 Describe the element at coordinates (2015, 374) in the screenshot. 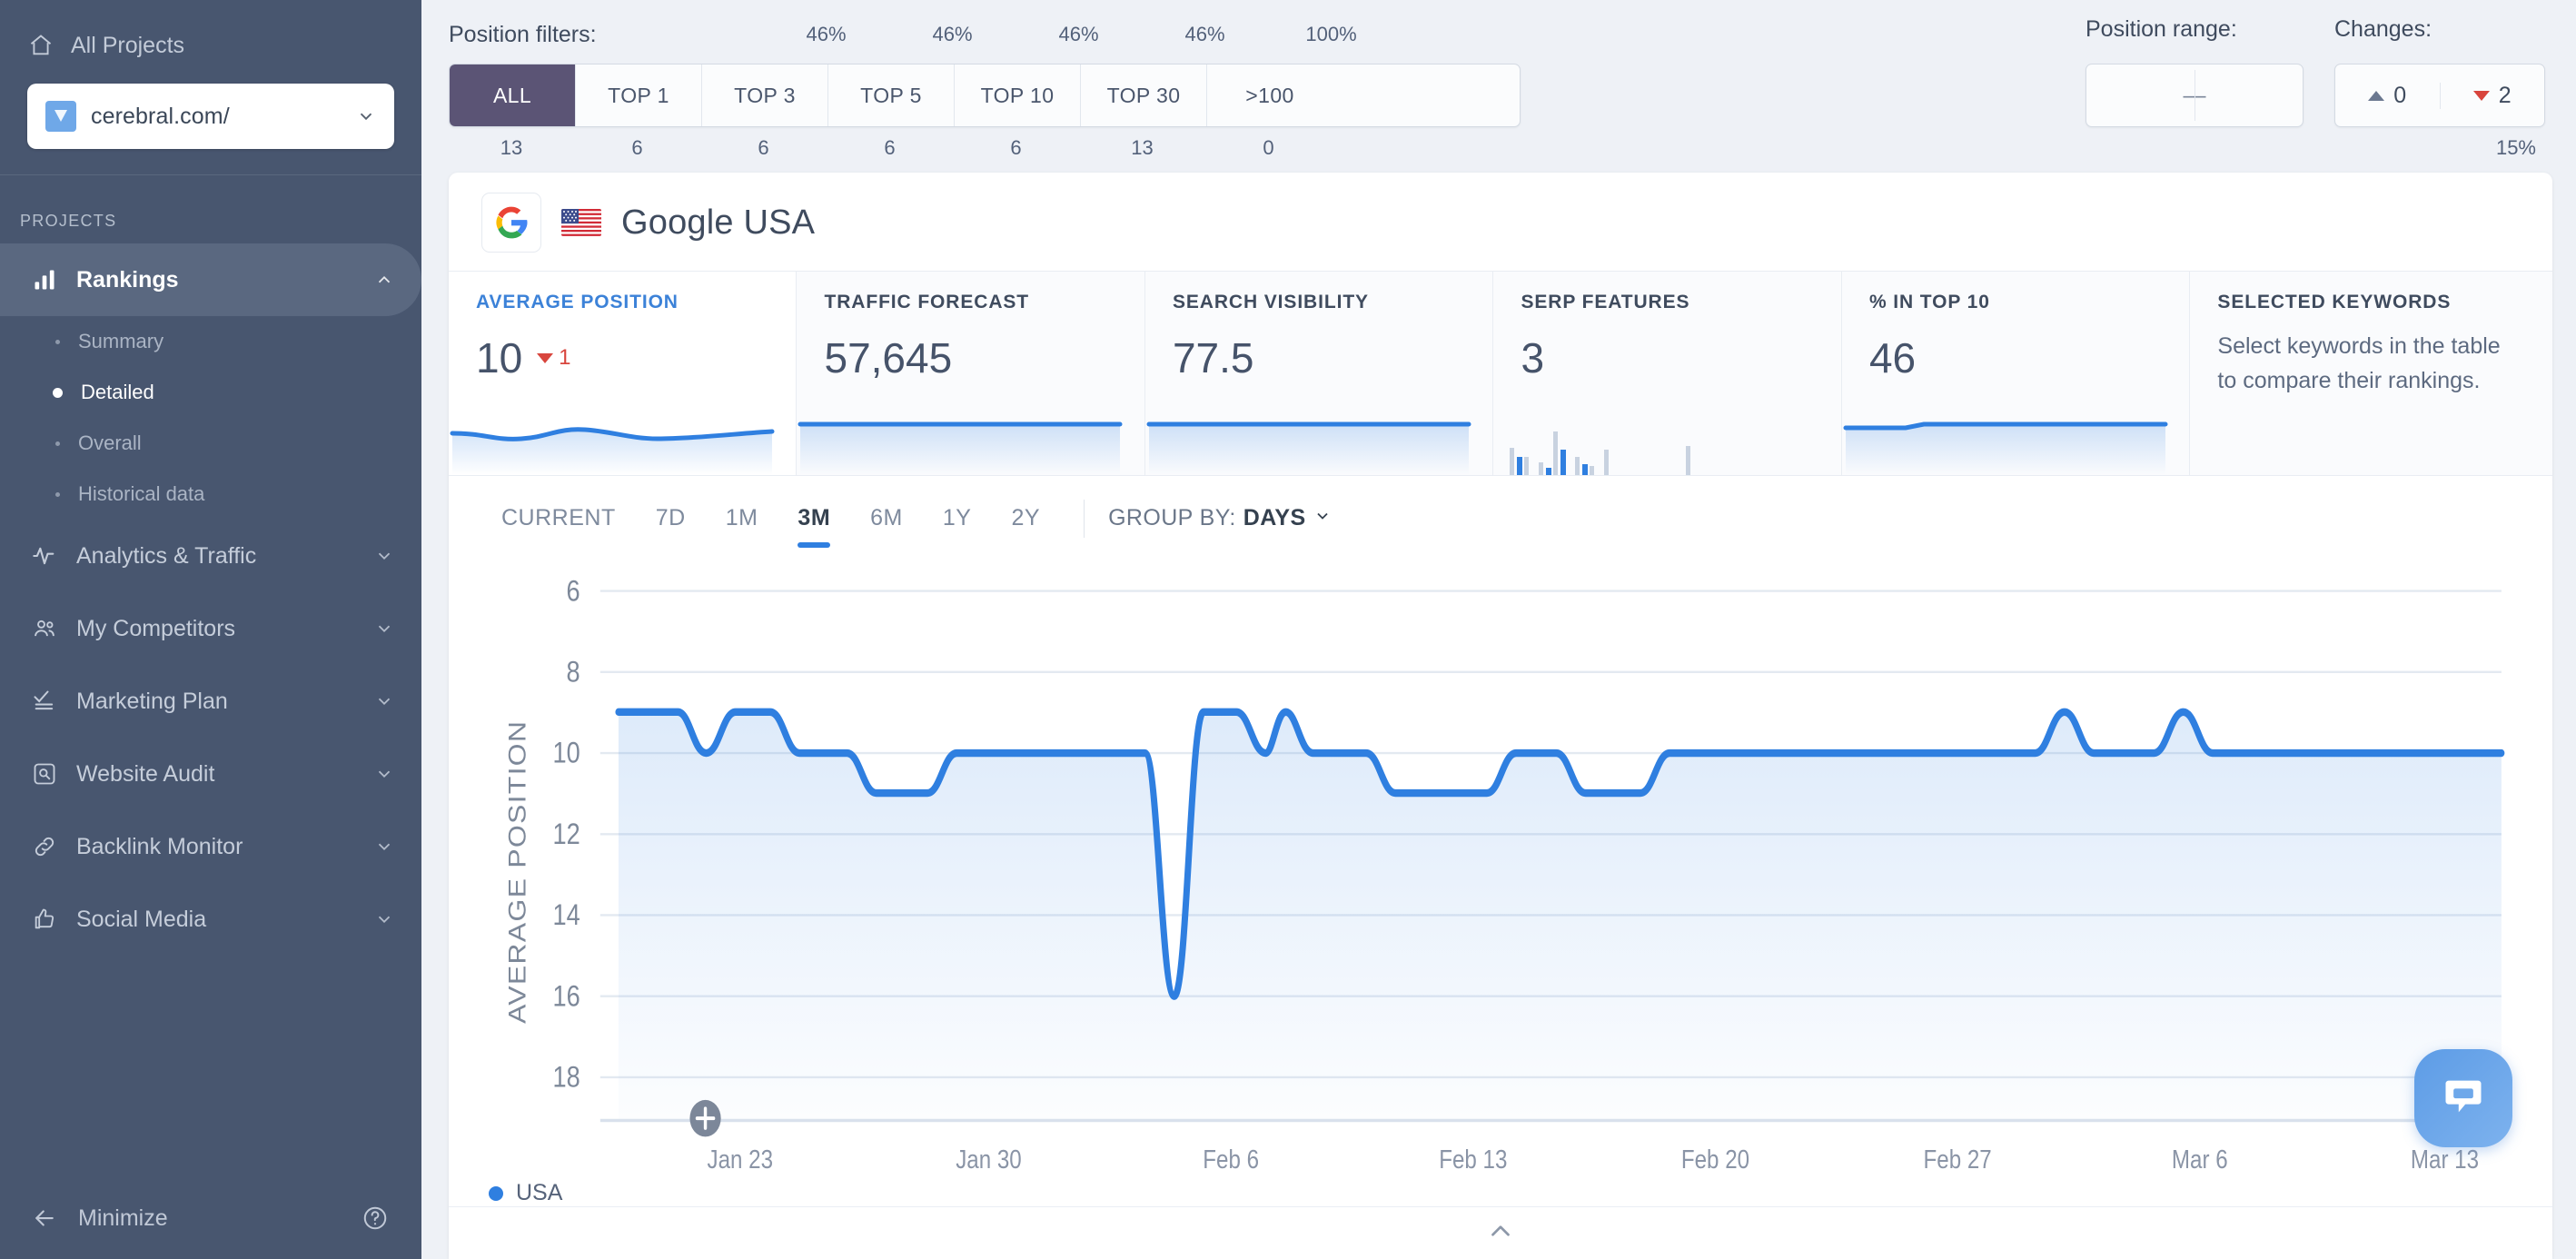

I see `metric-card-percent-in-top-10: % IN TOP 10 46` at that location.